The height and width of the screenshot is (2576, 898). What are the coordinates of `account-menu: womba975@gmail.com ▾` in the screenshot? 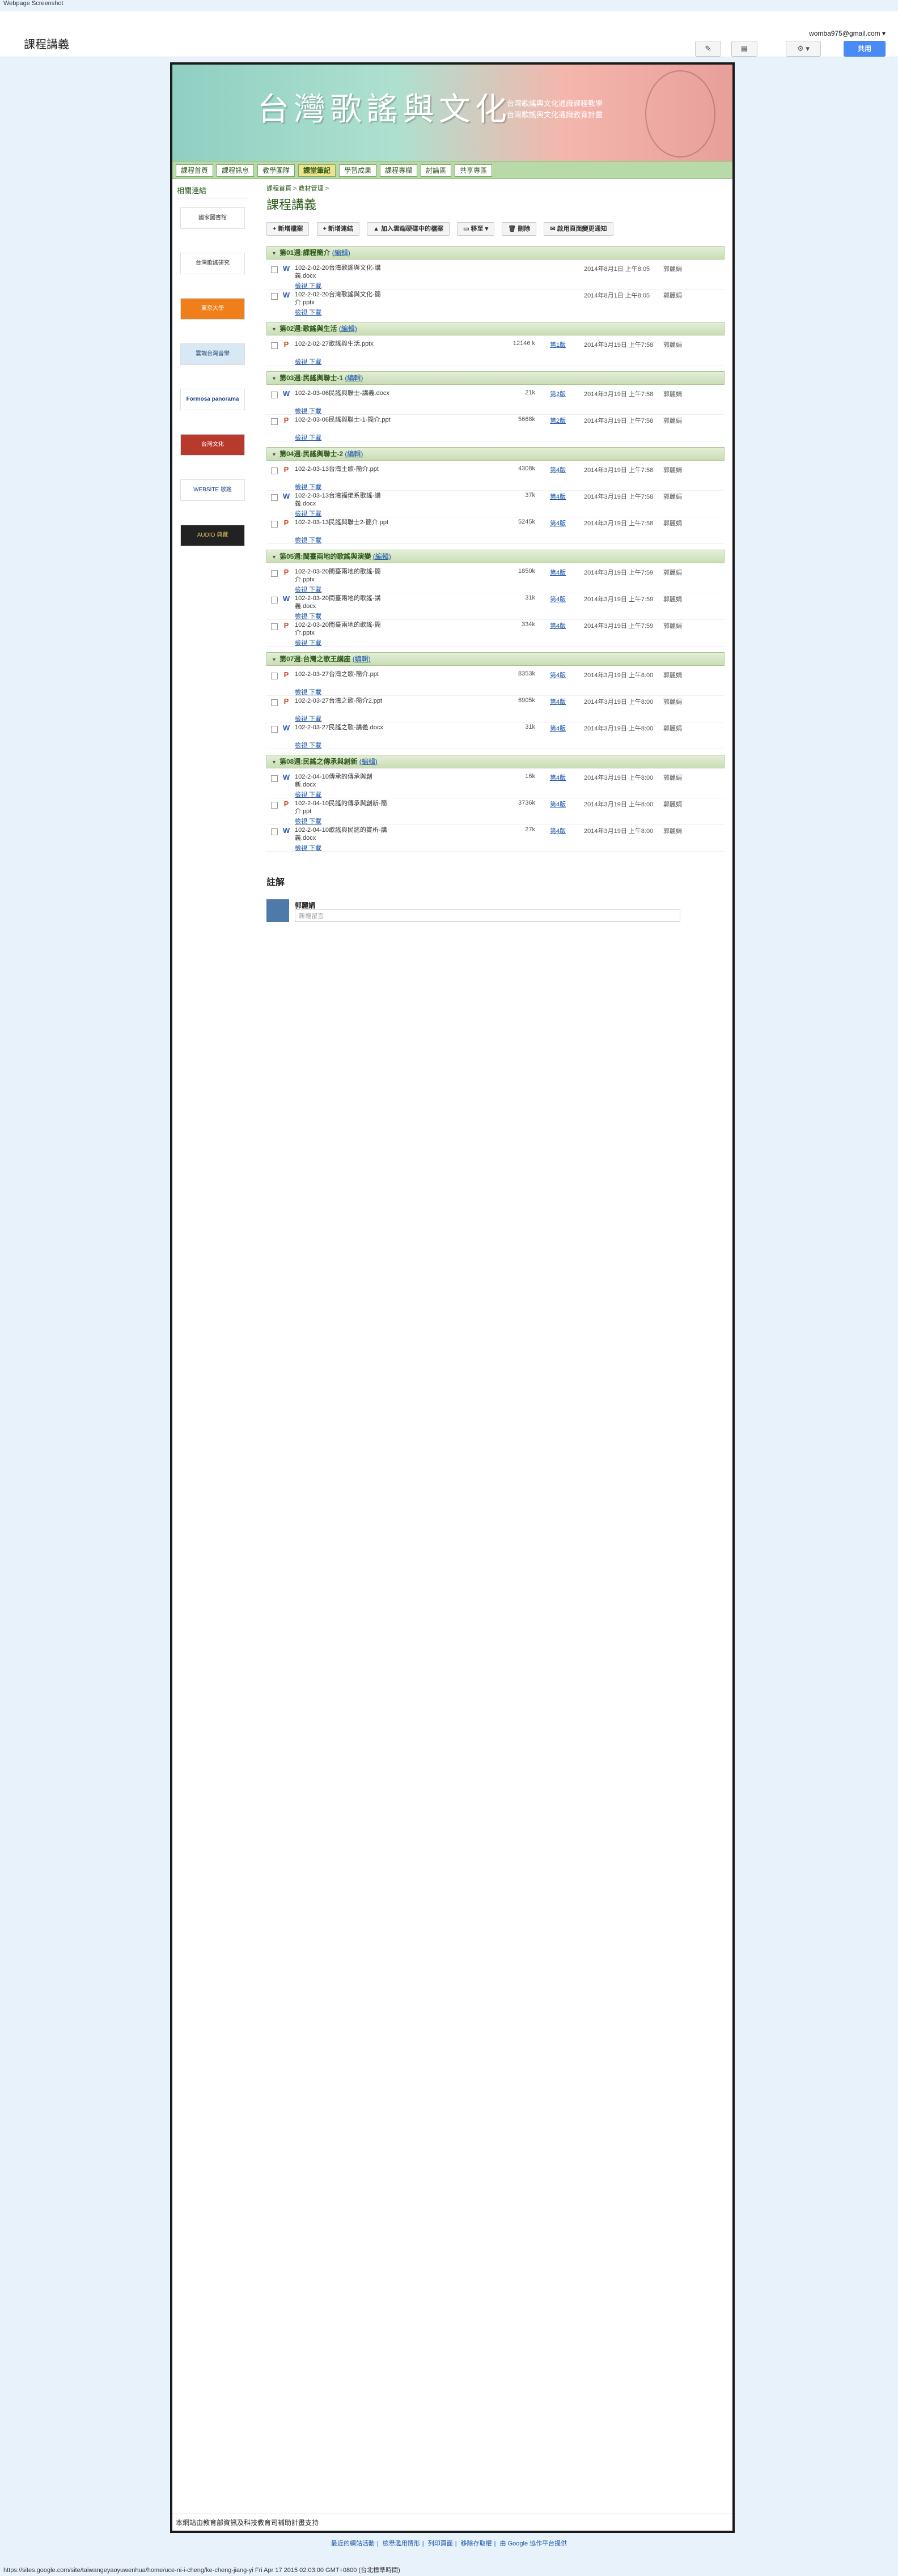 It's located at (847, 33).